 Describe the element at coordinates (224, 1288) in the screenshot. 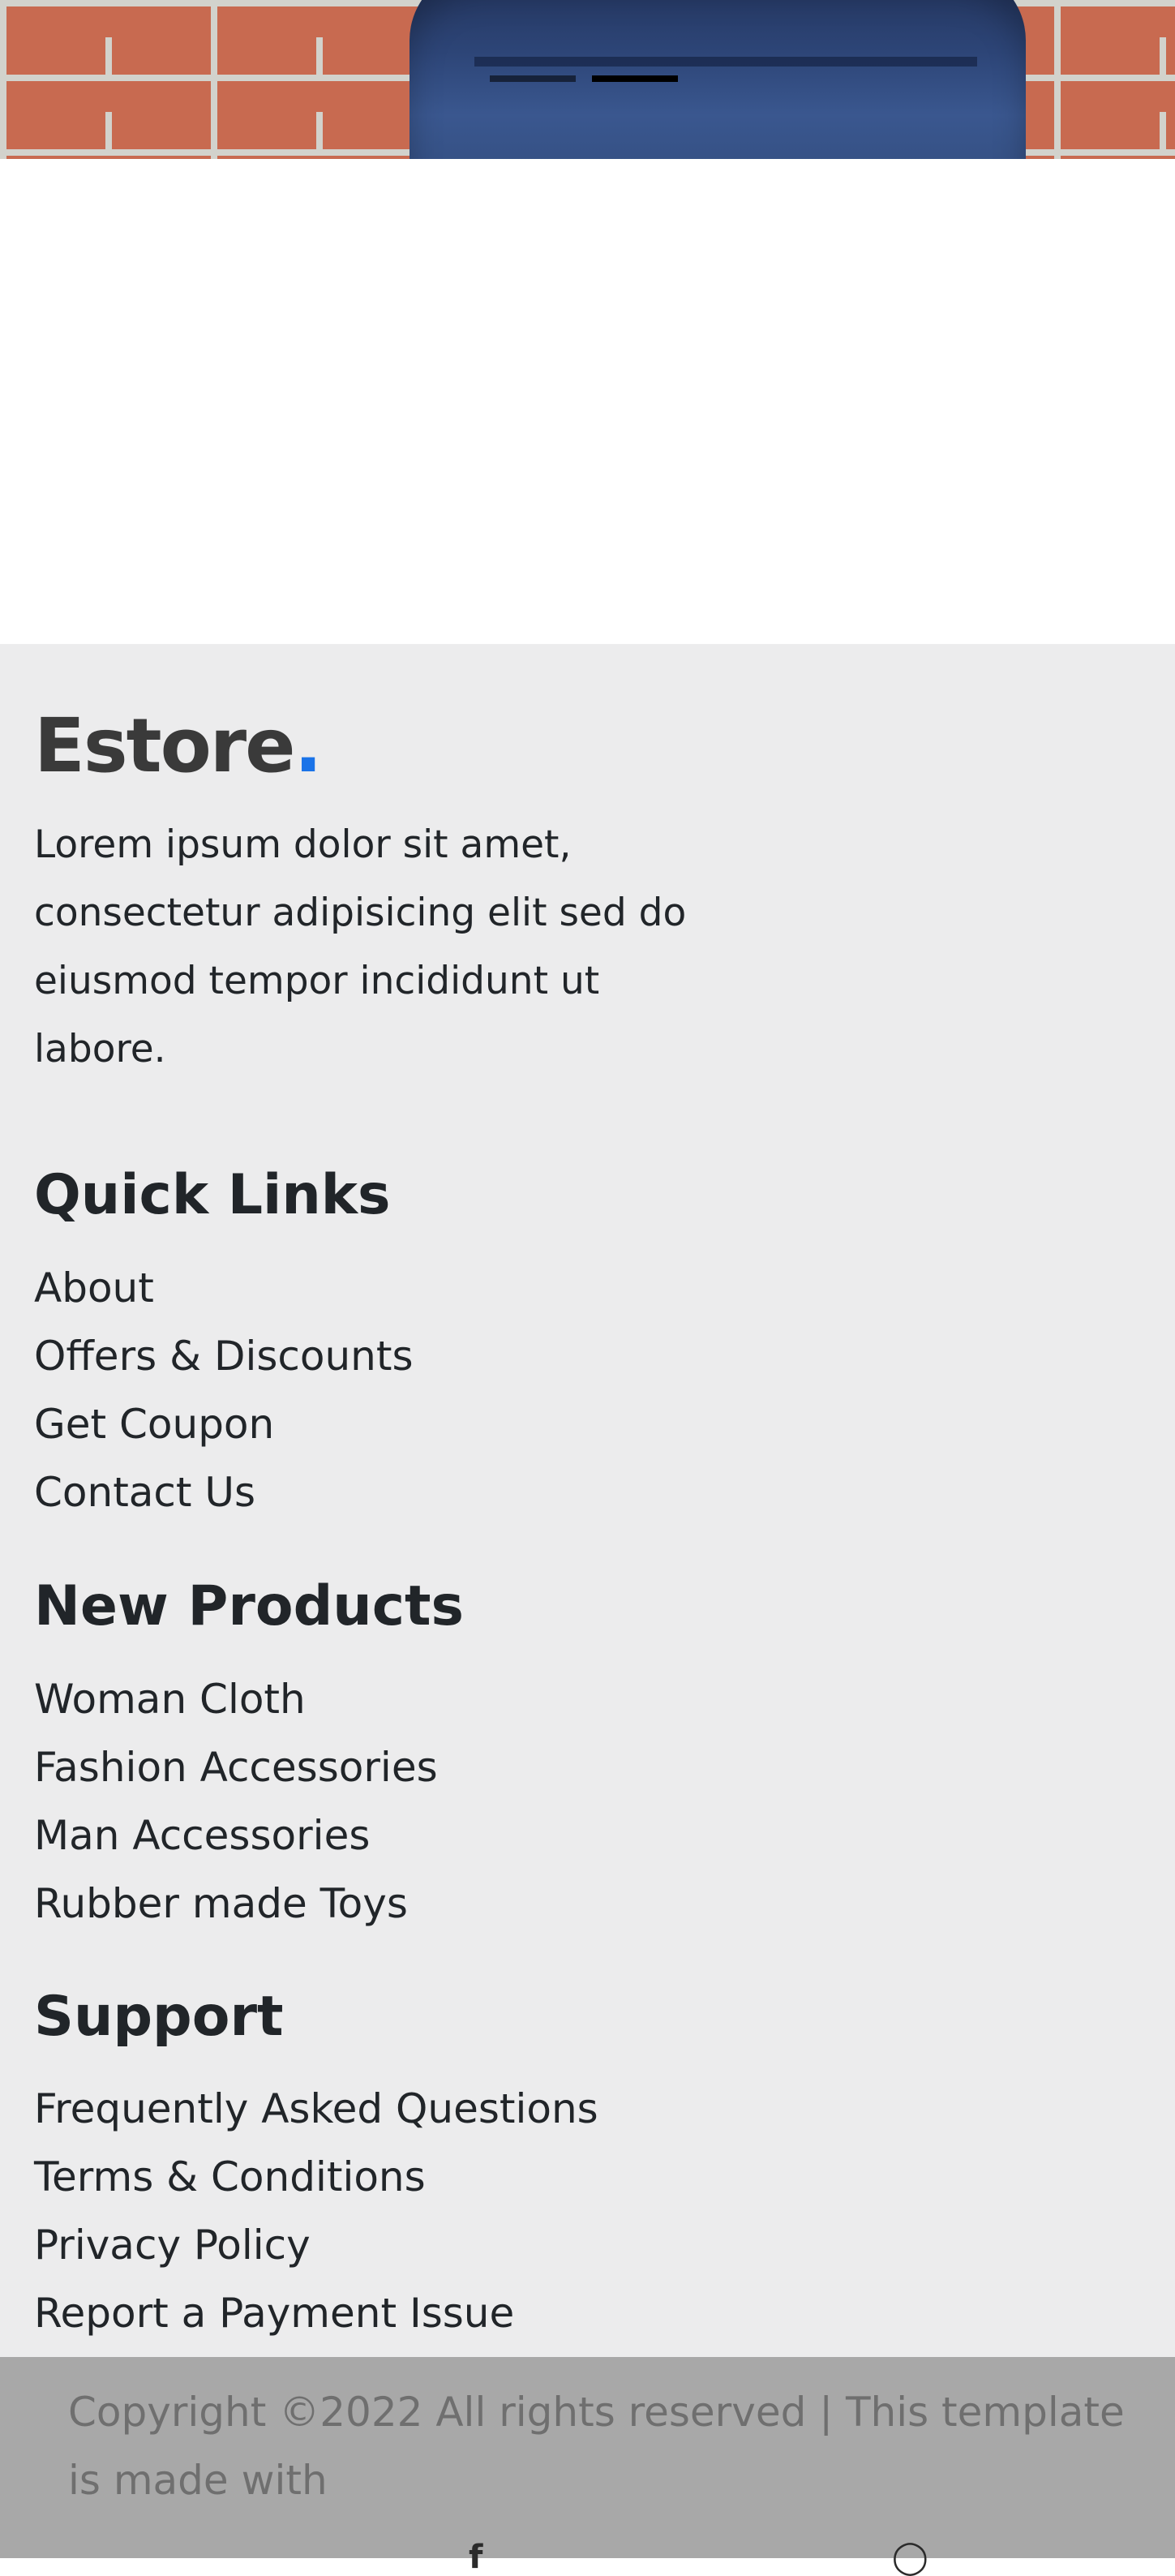

I see `quick-link-about: About` at that location.